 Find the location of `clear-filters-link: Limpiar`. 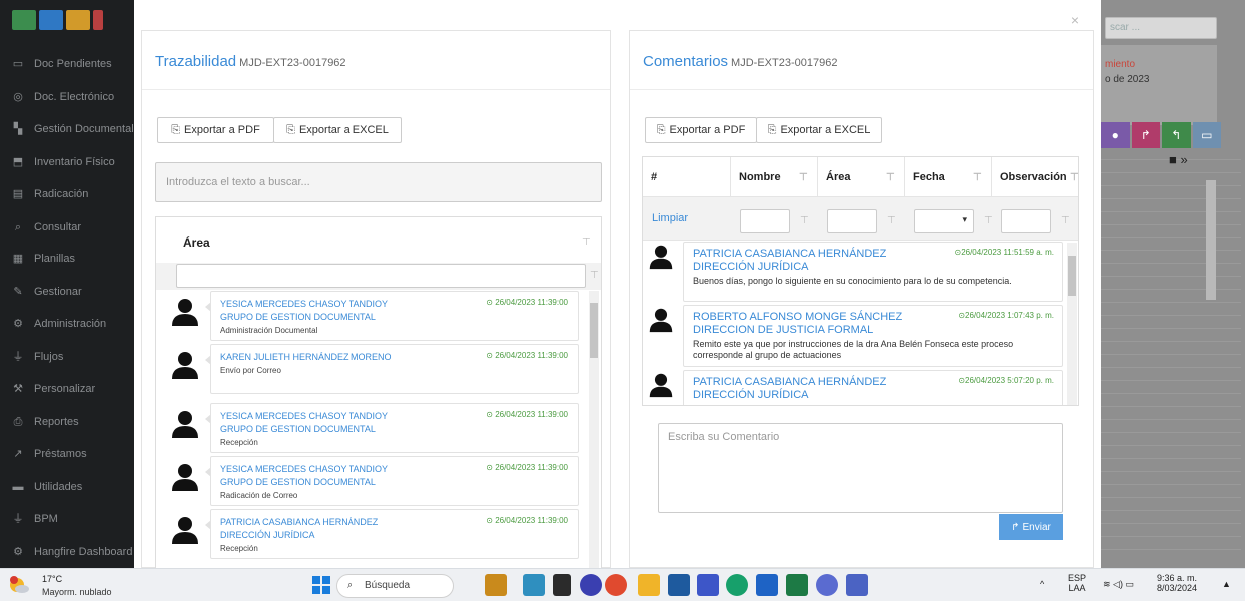

clear-filters-link: Limpiar is located at coordinates (670, 218).